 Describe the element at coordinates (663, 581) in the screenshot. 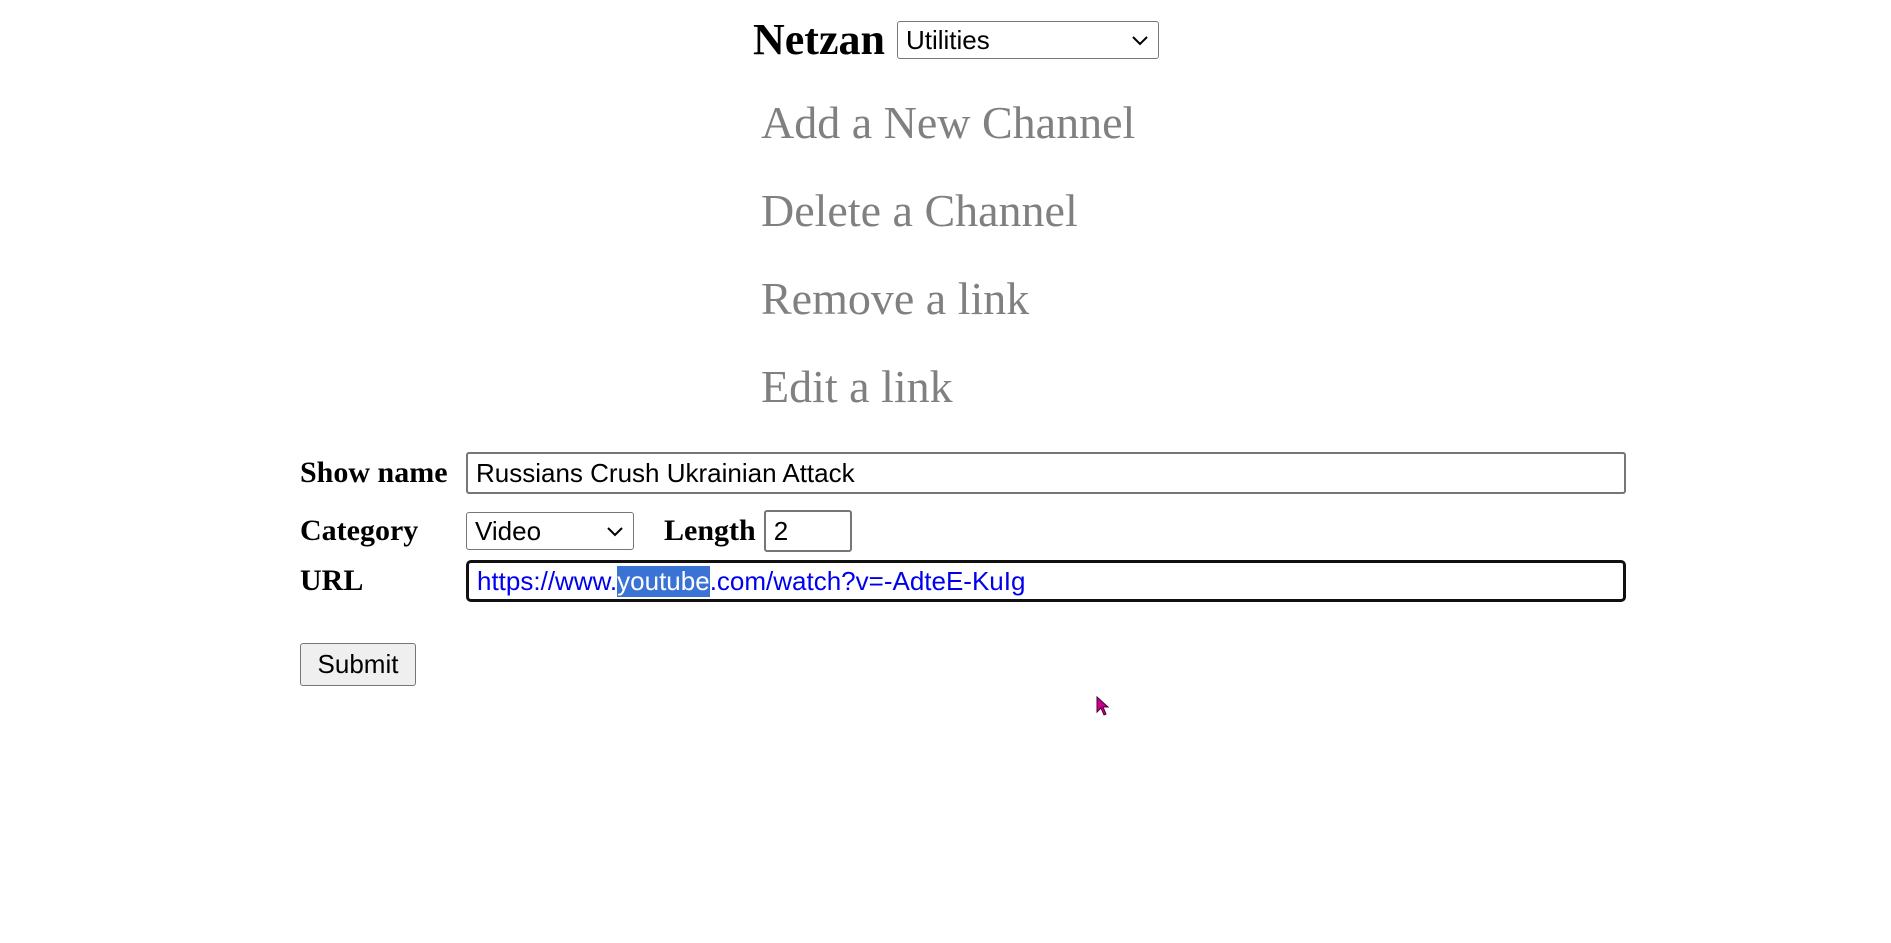

I see `url-selected-text: youtube` at that location.